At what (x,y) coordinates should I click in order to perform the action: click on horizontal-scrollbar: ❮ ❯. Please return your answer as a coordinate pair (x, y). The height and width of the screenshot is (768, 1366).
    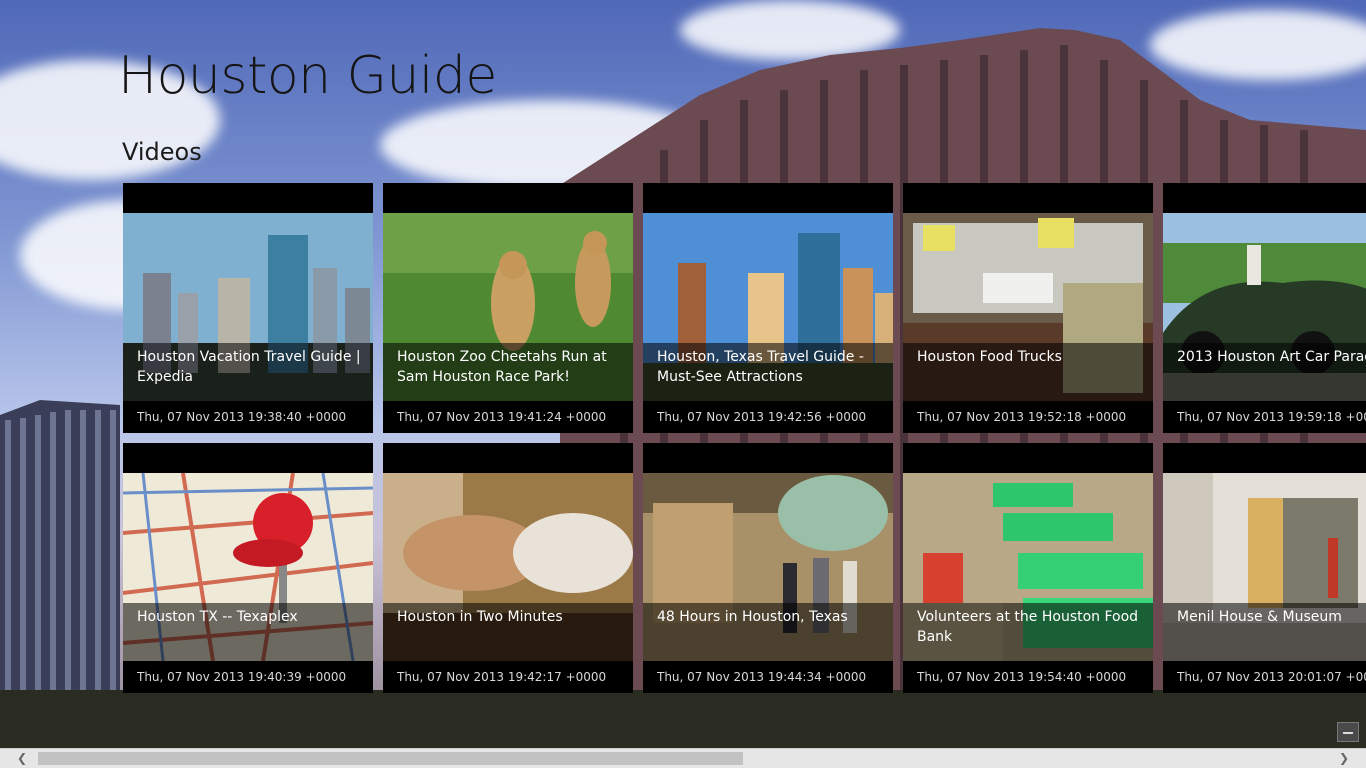
    Looking at the image, I should click on (683, 758).